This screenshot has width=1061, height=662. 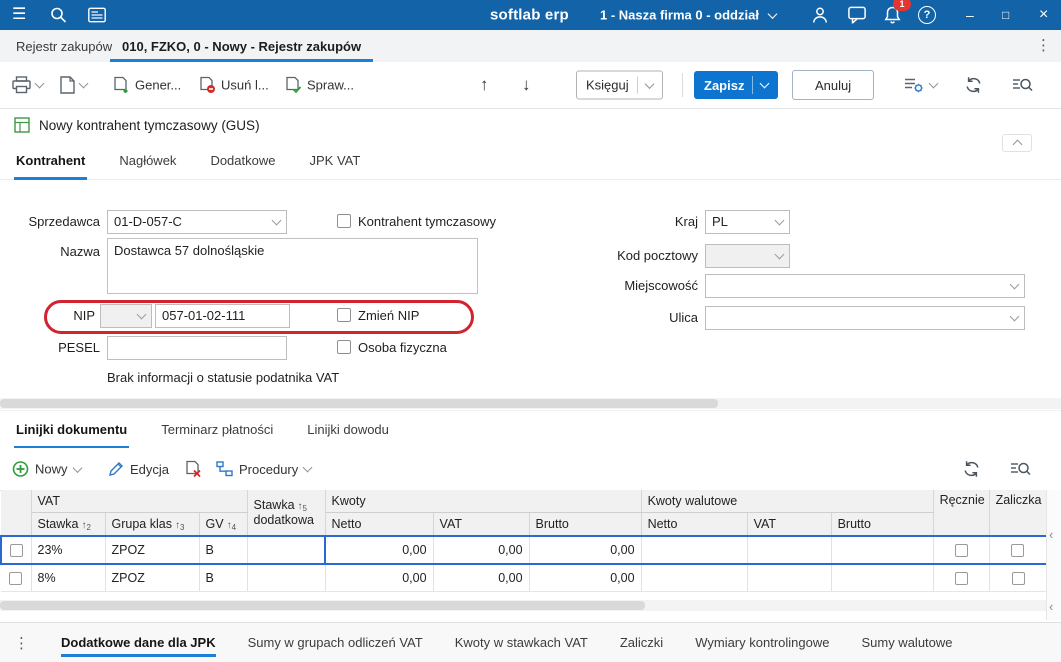 What do you see at coordinates (286, 513) in the screenshot?
I see `col-header-stawka-dodatkowa: Stawka ↑5 dodatkowa` at bounding box center [286, 513].